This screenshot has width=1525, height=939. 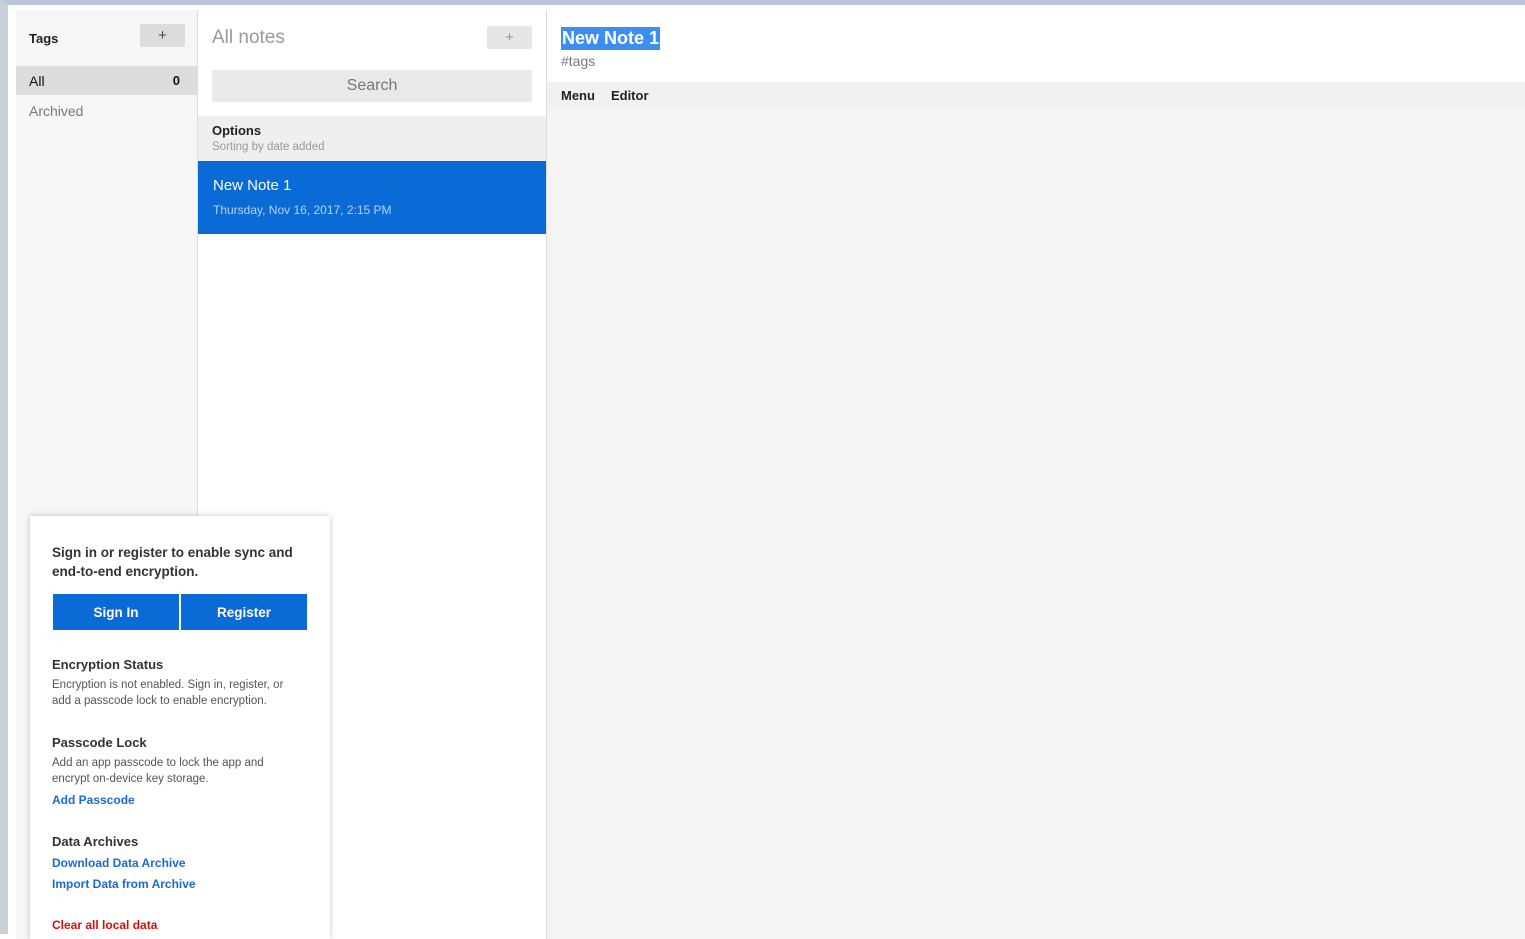 What do you see at coordinates (302, 210) in the screenshot?
I see `note-item-date: Thursday, Nov 16, 2017, 2:15 PM` at bounding box center [302, 210].